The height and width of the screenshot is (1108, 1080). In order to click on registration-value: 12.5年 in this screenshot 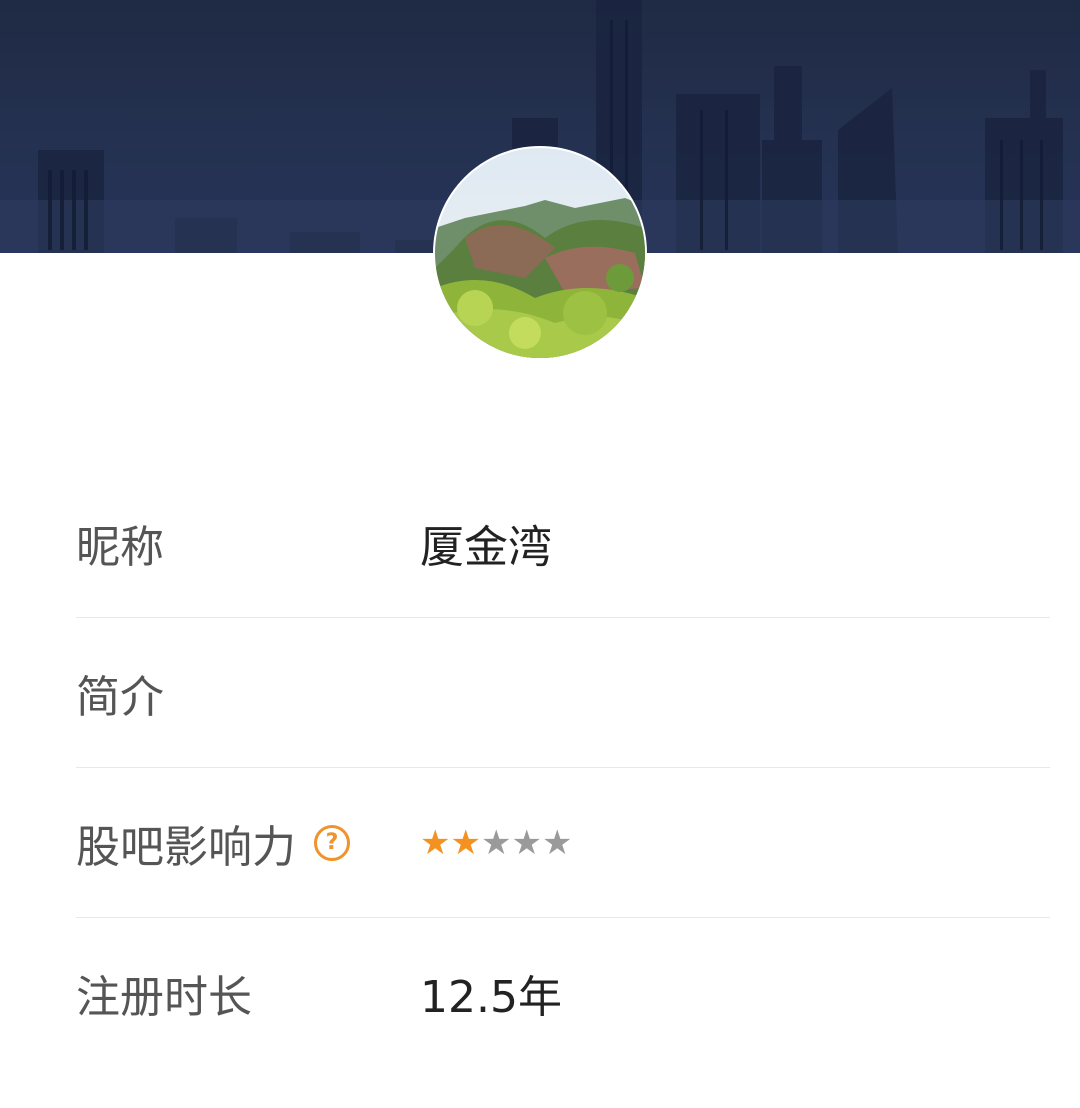, I will do `click(491, 997)`.